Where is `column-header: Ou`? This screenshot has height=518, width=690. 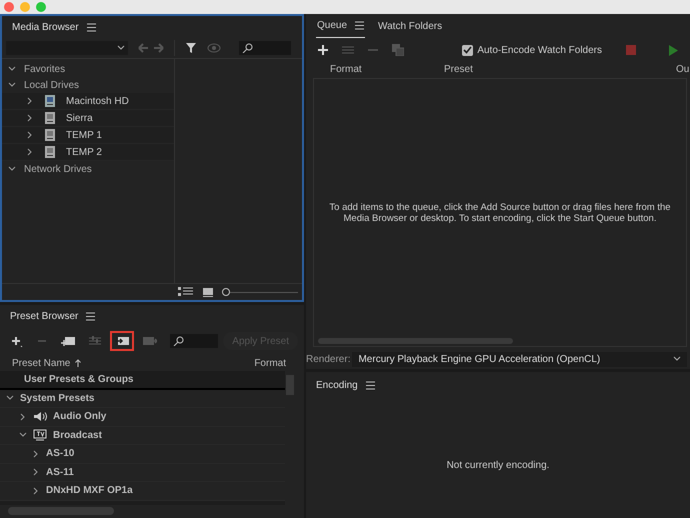 column-header: Ou is located at coordinates (683, 69).